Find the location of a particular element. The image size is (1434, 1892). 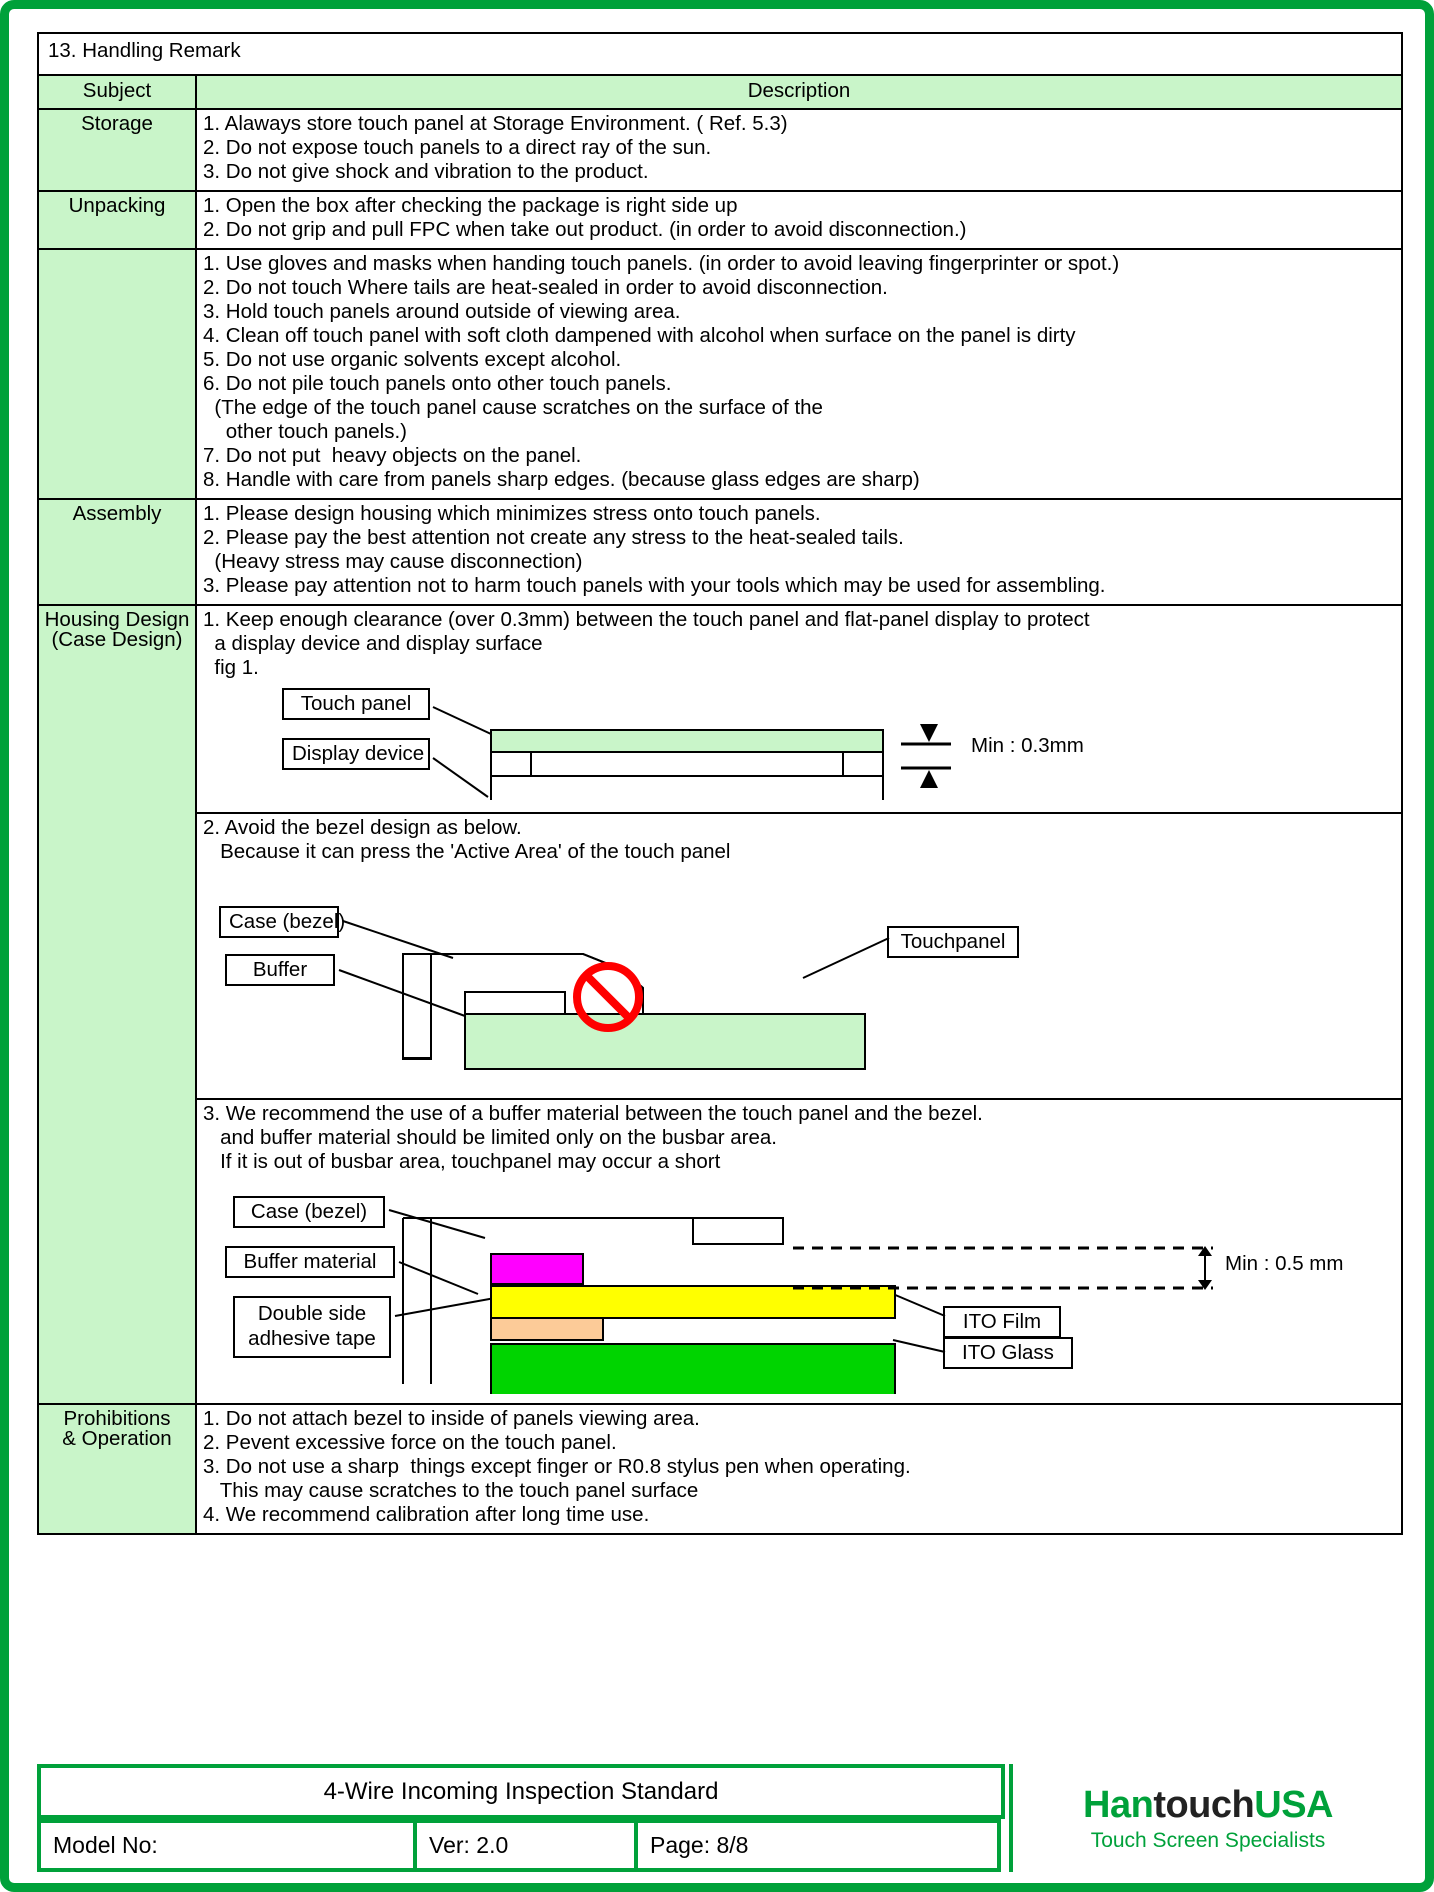

subject-prohibitions-operation: Prohibitions & Operation is located at coordinates (117, 1468).